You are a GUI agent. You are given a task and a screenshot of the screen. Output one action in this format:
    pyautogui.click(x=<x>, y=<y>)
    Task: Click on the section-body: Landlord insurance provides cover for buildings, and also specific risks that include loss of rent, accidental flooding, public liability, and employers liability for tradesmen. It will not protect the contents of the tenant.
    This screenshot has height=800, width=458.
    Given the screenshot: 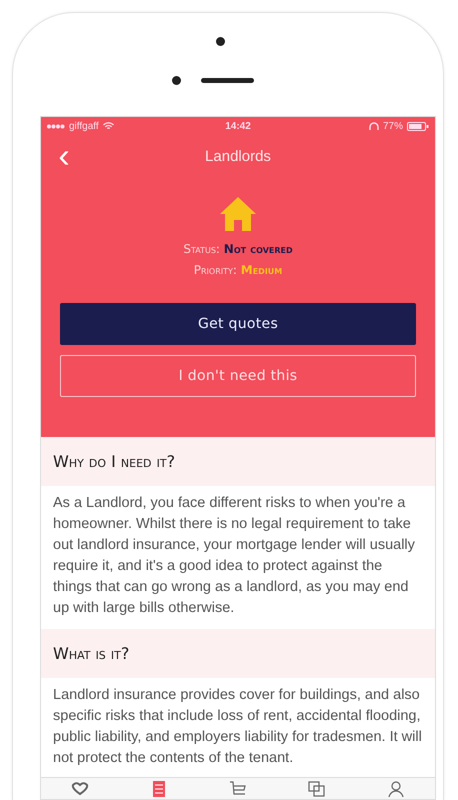 What is the action you would take?
    pyautogui.click(x=237, y=727)
    